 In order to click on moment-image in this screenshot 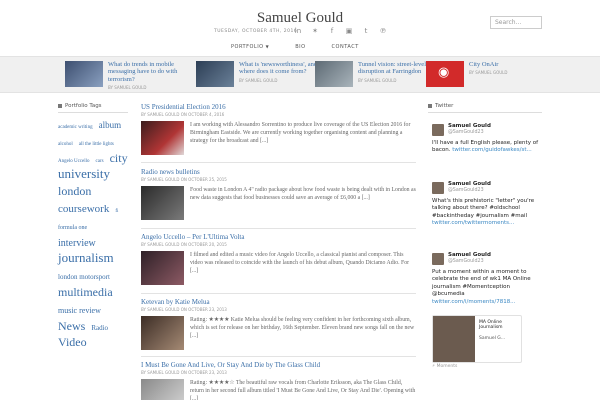, I will do `click(454, 339)`.